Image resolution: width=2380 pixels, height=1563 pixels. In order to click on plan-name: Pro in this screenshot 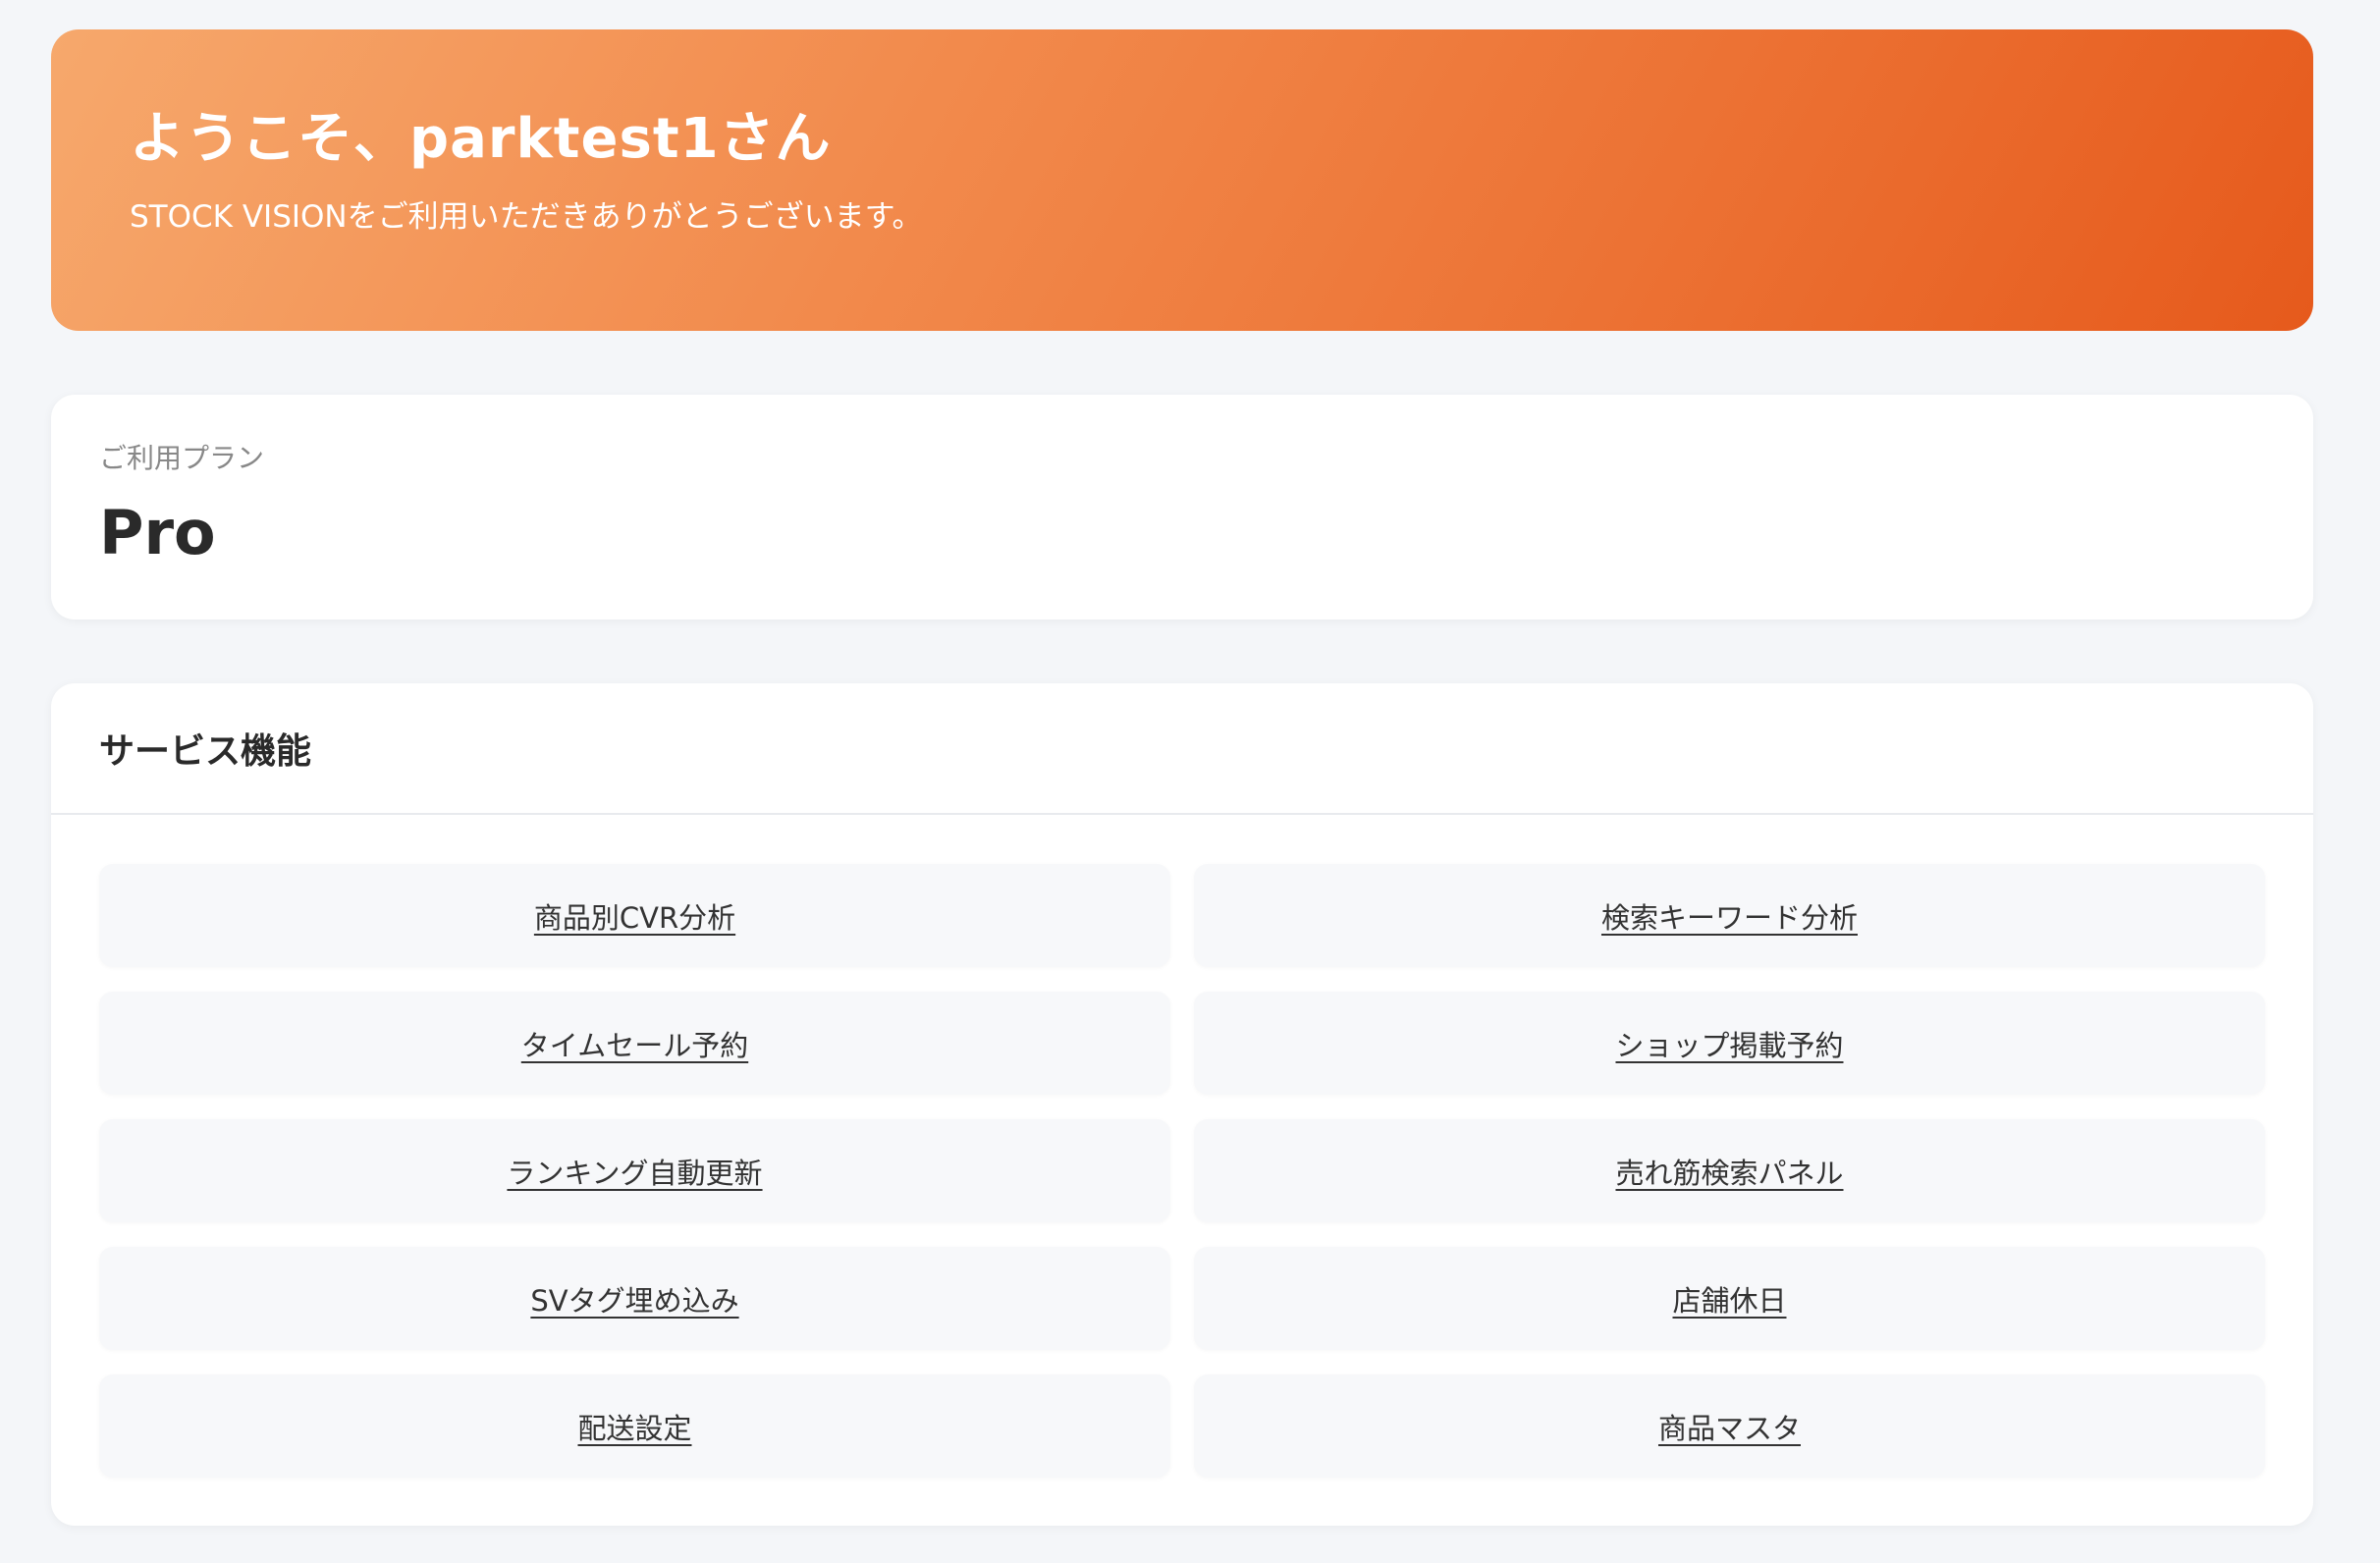, I will do `click(157, 532)`.